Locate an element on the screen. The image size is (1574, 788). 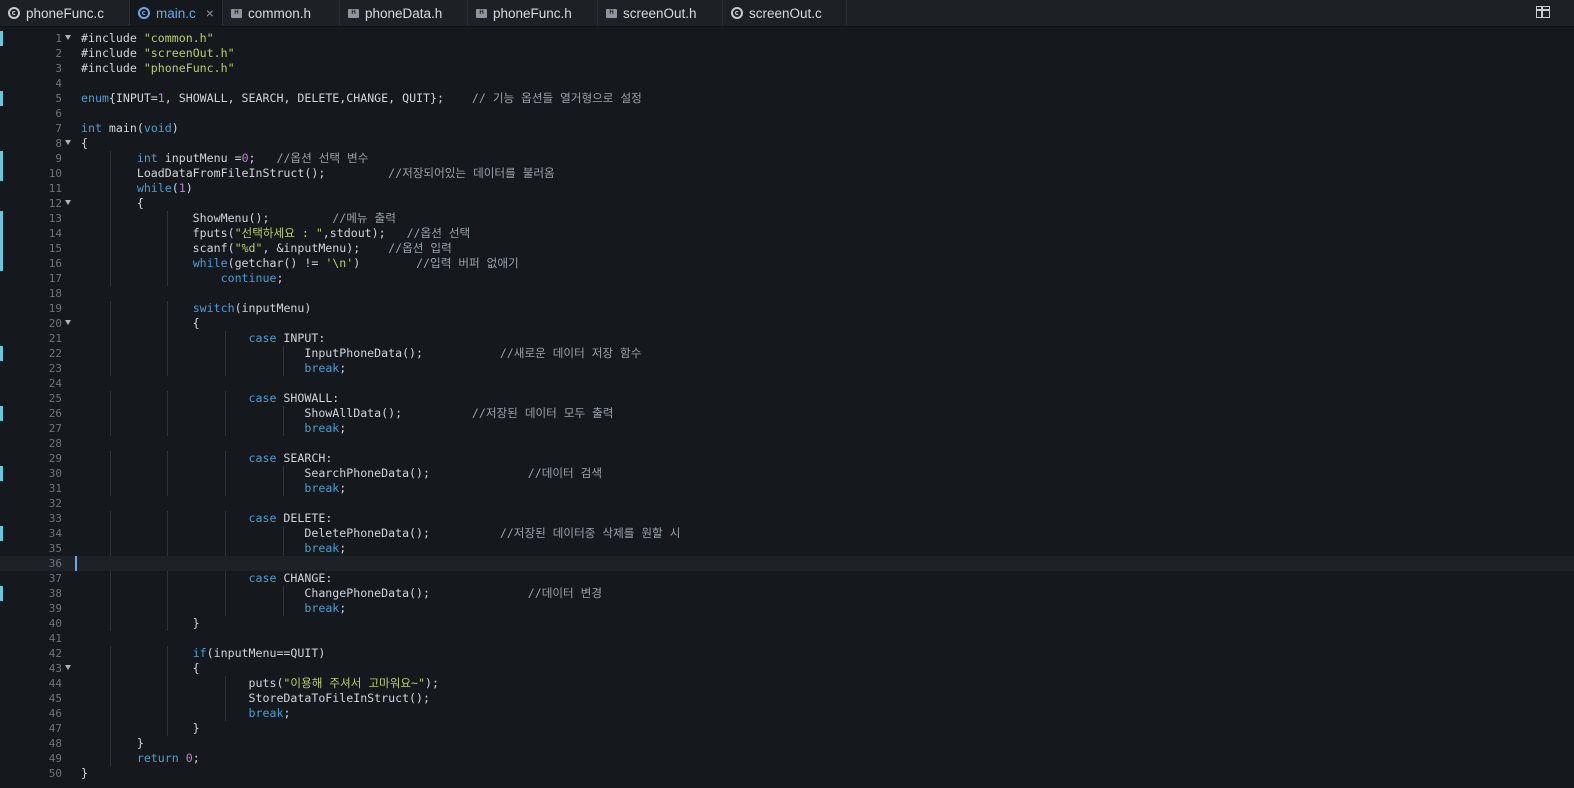
tab-label: phoneData.h is located at coordinates (404, 13).